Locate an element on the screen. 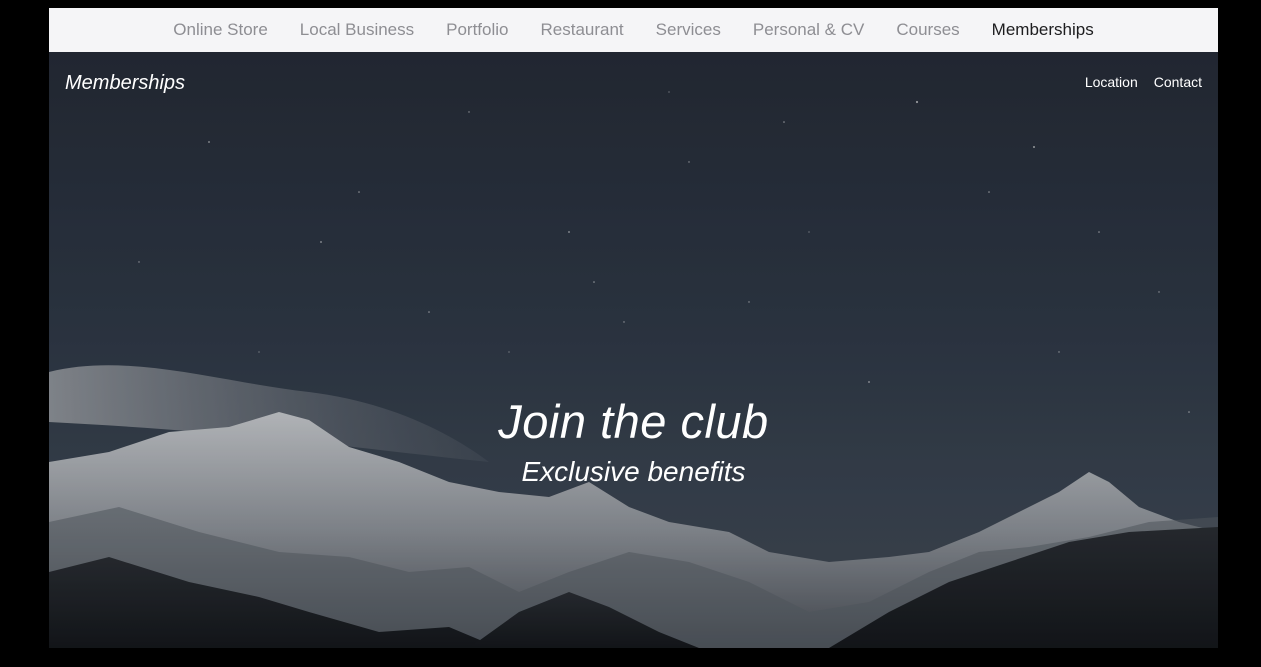  tab-portfolio: Portfolio is located at coordinates (477, 30).